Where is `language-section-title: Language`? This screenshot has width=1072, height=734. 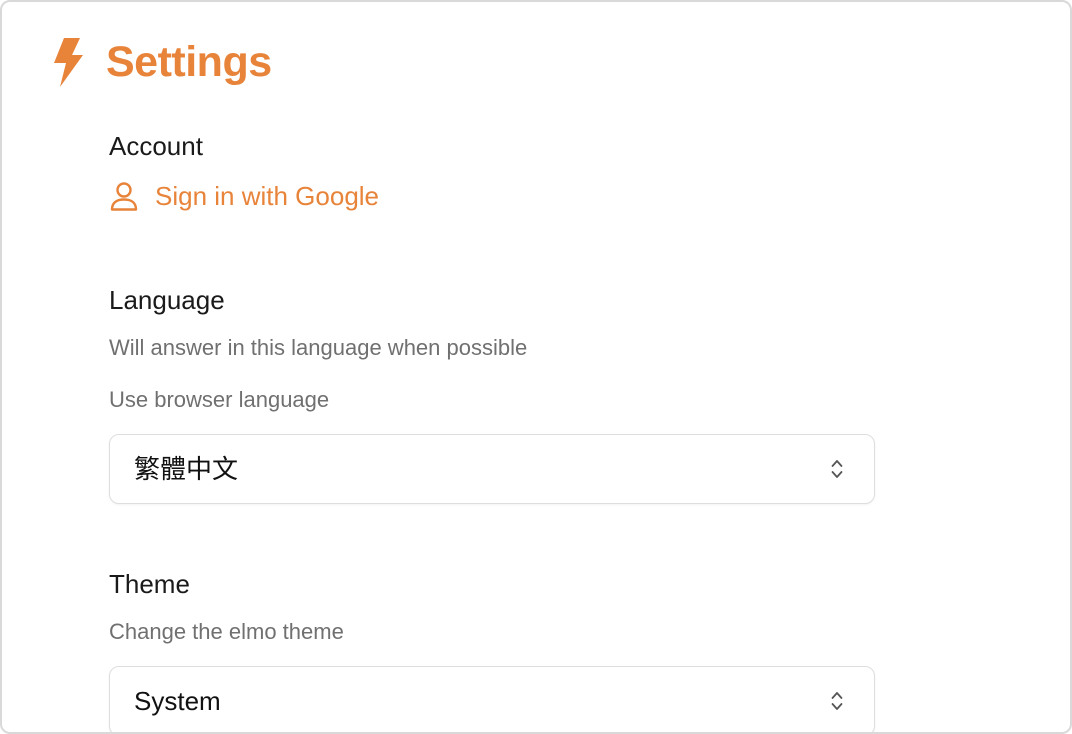 language-section-title: Language is located at coordinates (167, 300).